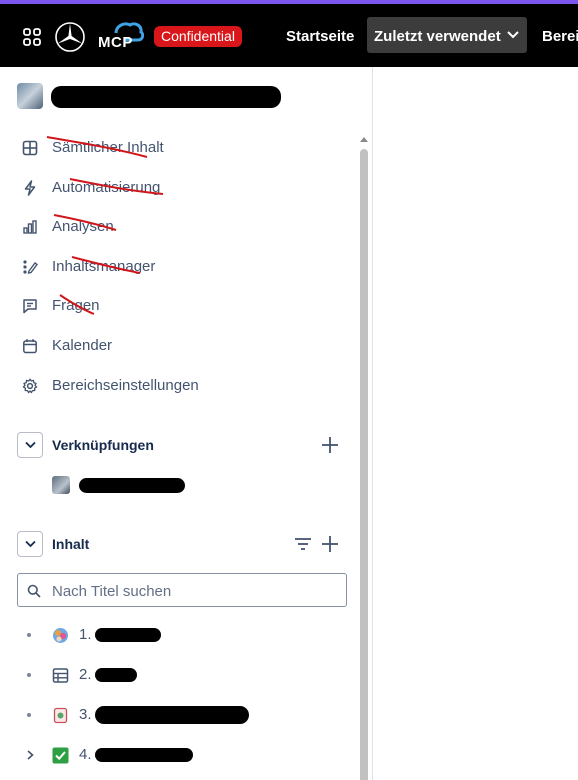 This screenshot has width=578, height=780. What do you see at coordinates (30, 227) in the screenshot?
I see `bar-chart-icon` at bounding box center [30, 227].